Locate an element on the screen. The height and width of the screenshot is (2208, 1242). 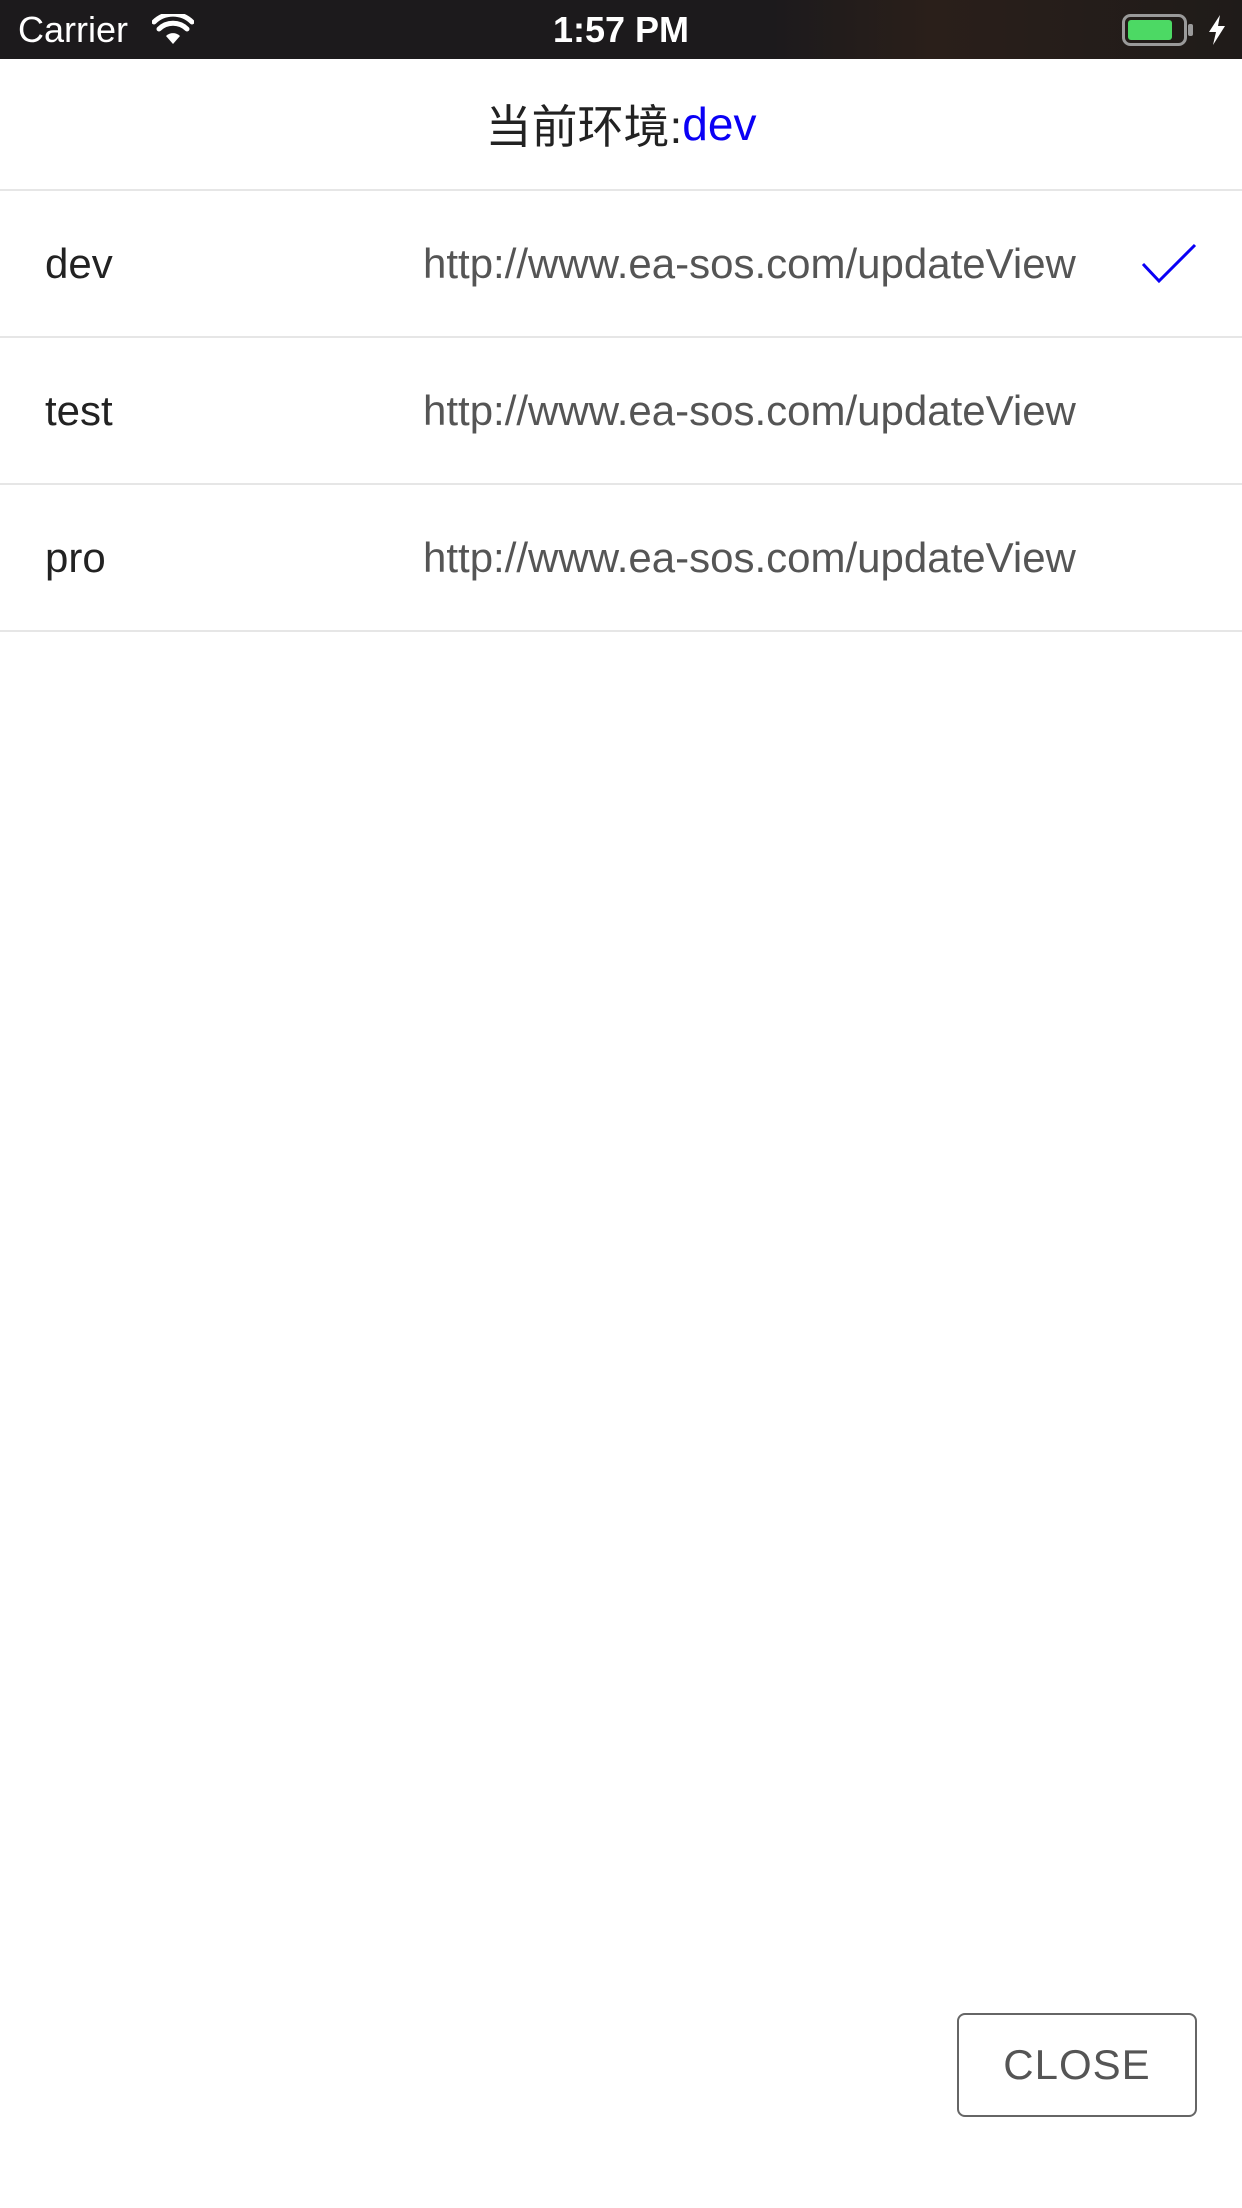
close-button: CLOSE is located at coordinates (1077, 2065).